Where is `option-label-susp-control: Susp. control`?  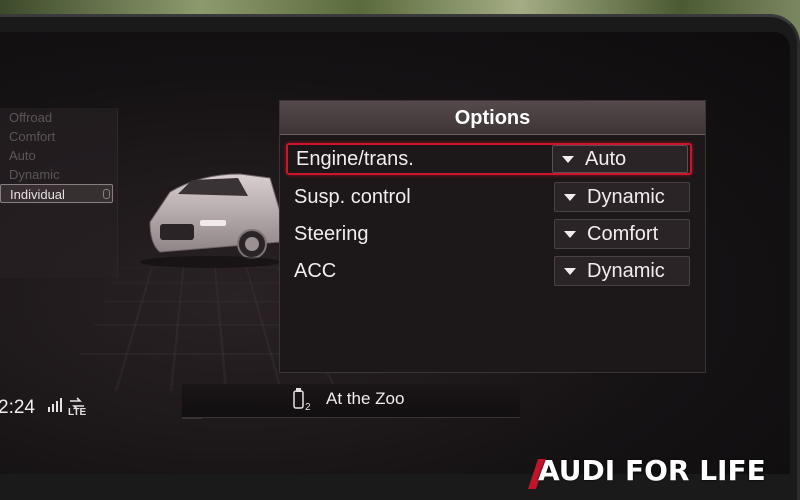 option-label-susp-control: Susp. control is located at coordinates (352, 196).